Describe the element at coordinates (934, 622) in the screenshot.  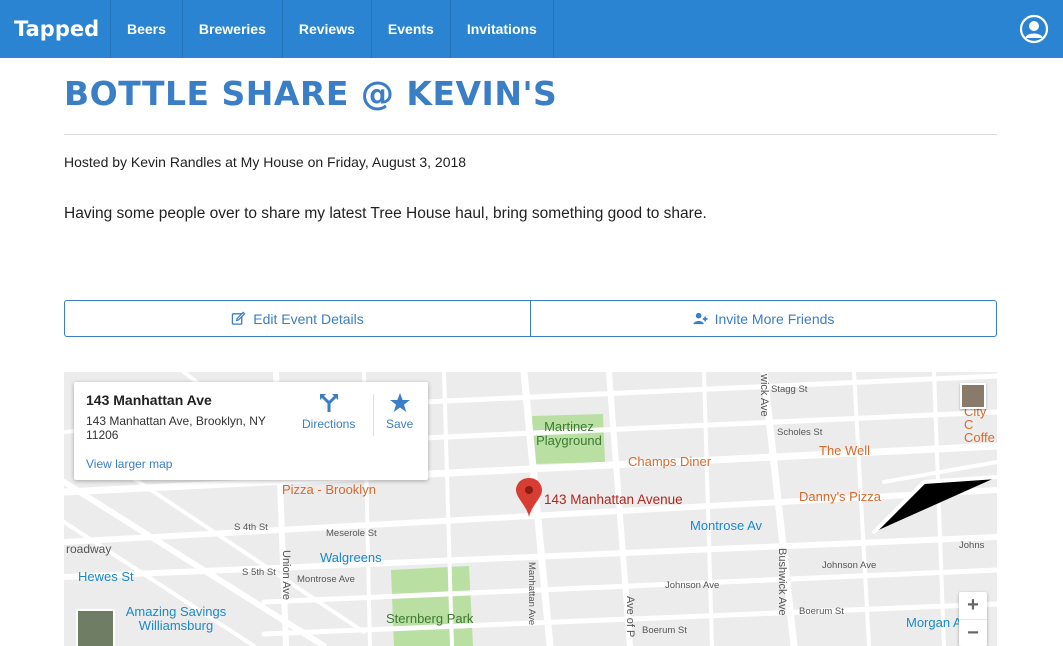
I see `place-morgan-station: Morgan A` at that location.